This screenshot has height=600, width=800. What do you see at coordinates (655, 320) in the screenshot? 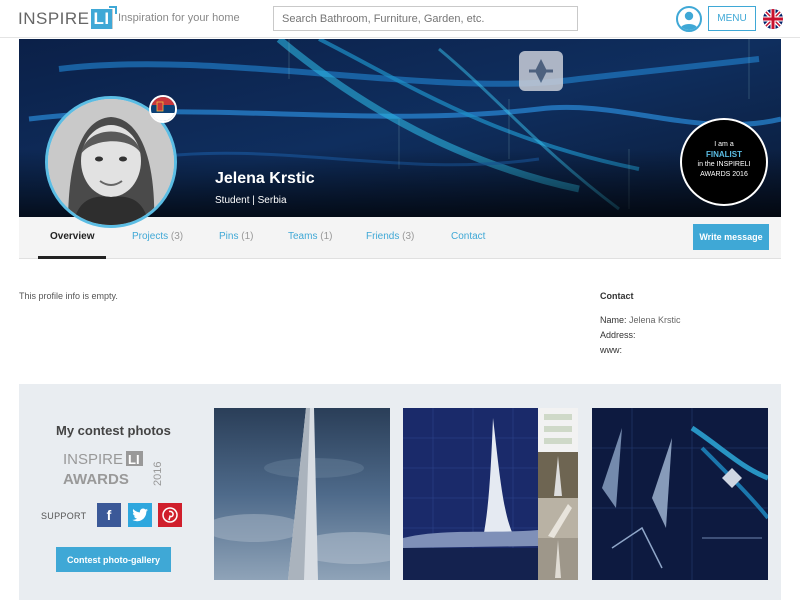
I see `contact-name-value: Jelena Krstic` at bounding box center [655, 320].